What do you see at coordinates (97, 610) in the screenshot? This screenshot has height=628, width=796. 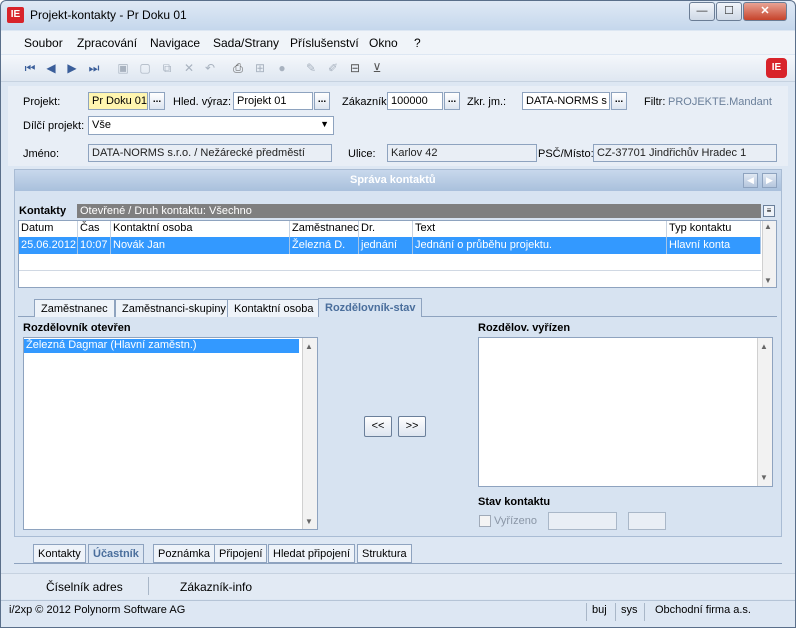 I see `copyright-text: i/2xp © 2012 Polynorm Software AG` at bounding box center [97, 610].